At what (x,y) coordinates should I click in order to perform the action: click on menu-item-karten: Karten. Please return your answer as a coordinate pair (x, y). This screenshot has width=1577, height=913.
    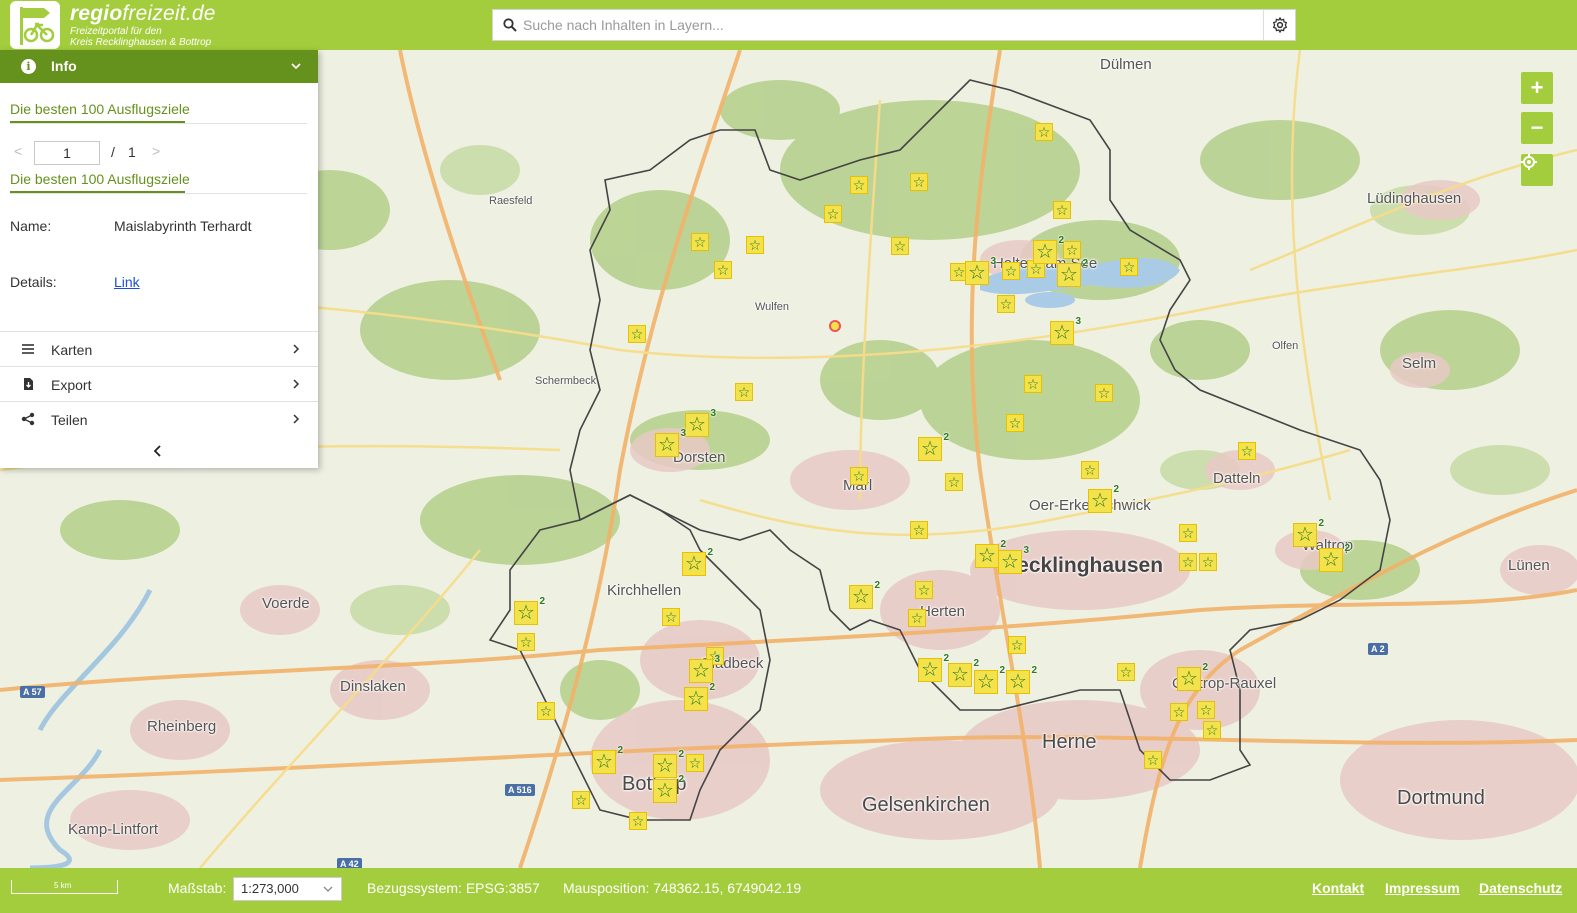
    Looking at the image, I should click on (159, 348).